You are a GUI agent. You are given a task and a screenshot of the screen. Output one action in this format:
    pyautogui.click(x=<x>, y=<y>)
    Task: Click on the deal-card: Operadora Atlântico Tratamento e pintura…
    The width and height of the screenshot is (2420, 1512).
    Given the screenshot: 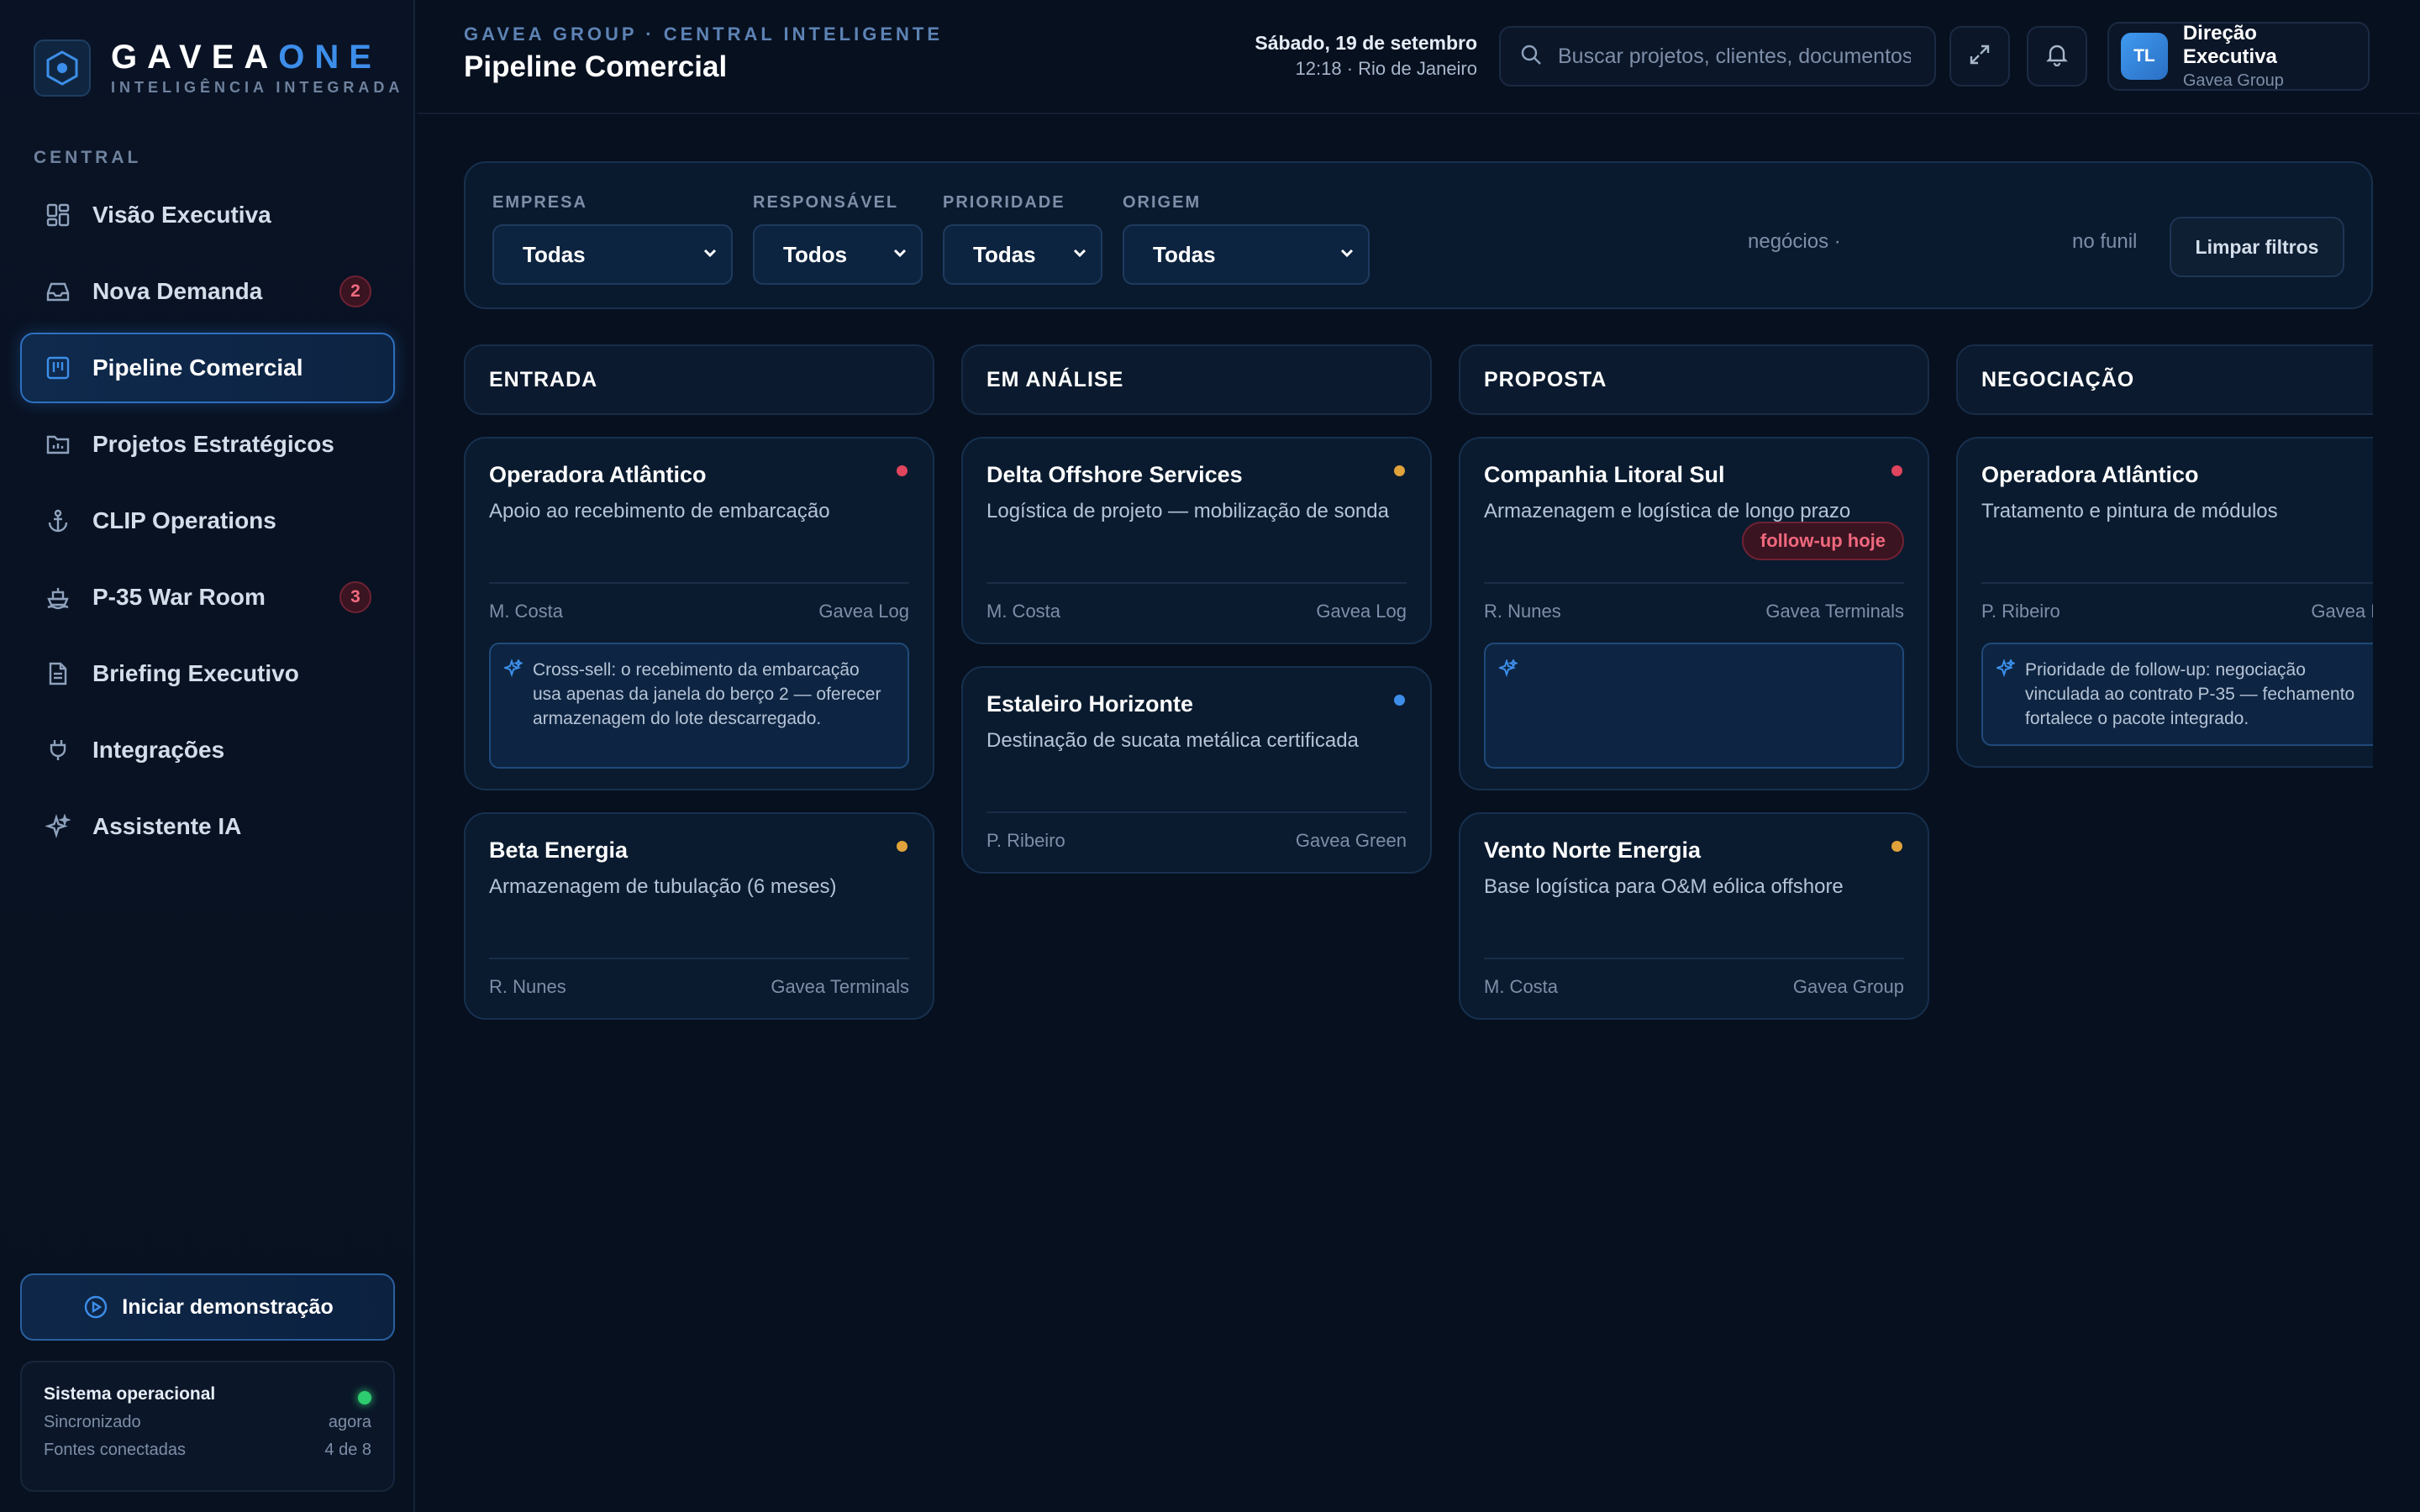 What is the action you would take?
    pyautogui.click(x=2164, y=602)
    